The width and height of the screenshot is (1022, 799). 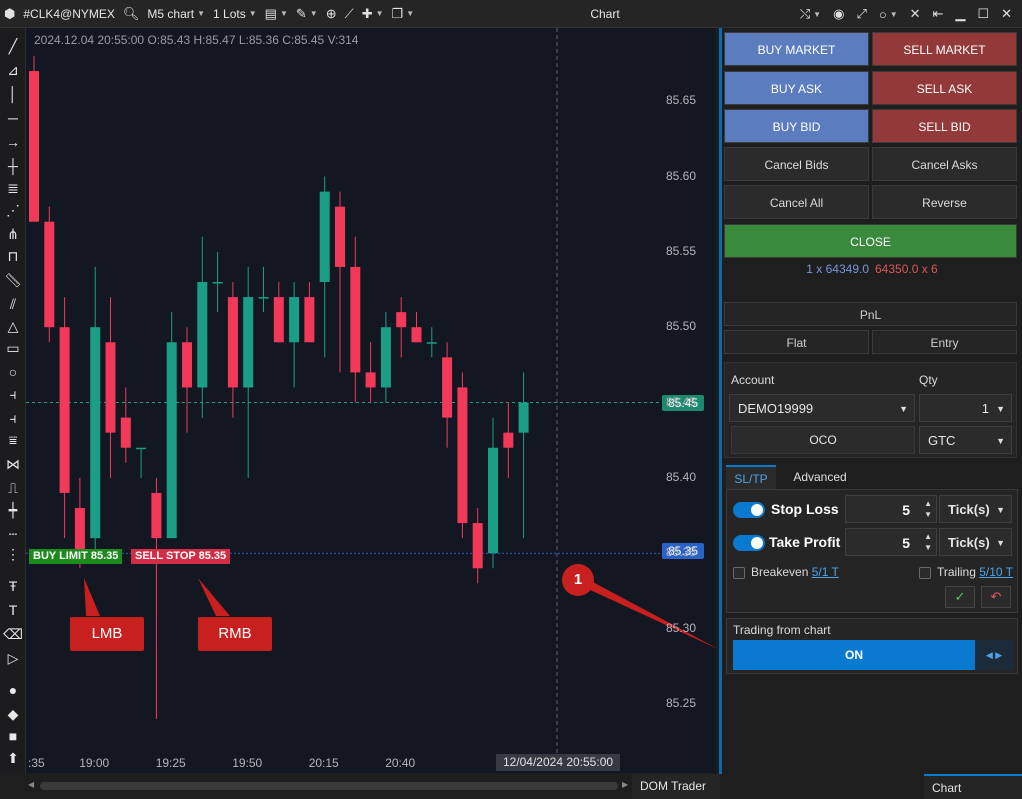 I want to click on minimize-button: ▁, so click(x=960, y=14).